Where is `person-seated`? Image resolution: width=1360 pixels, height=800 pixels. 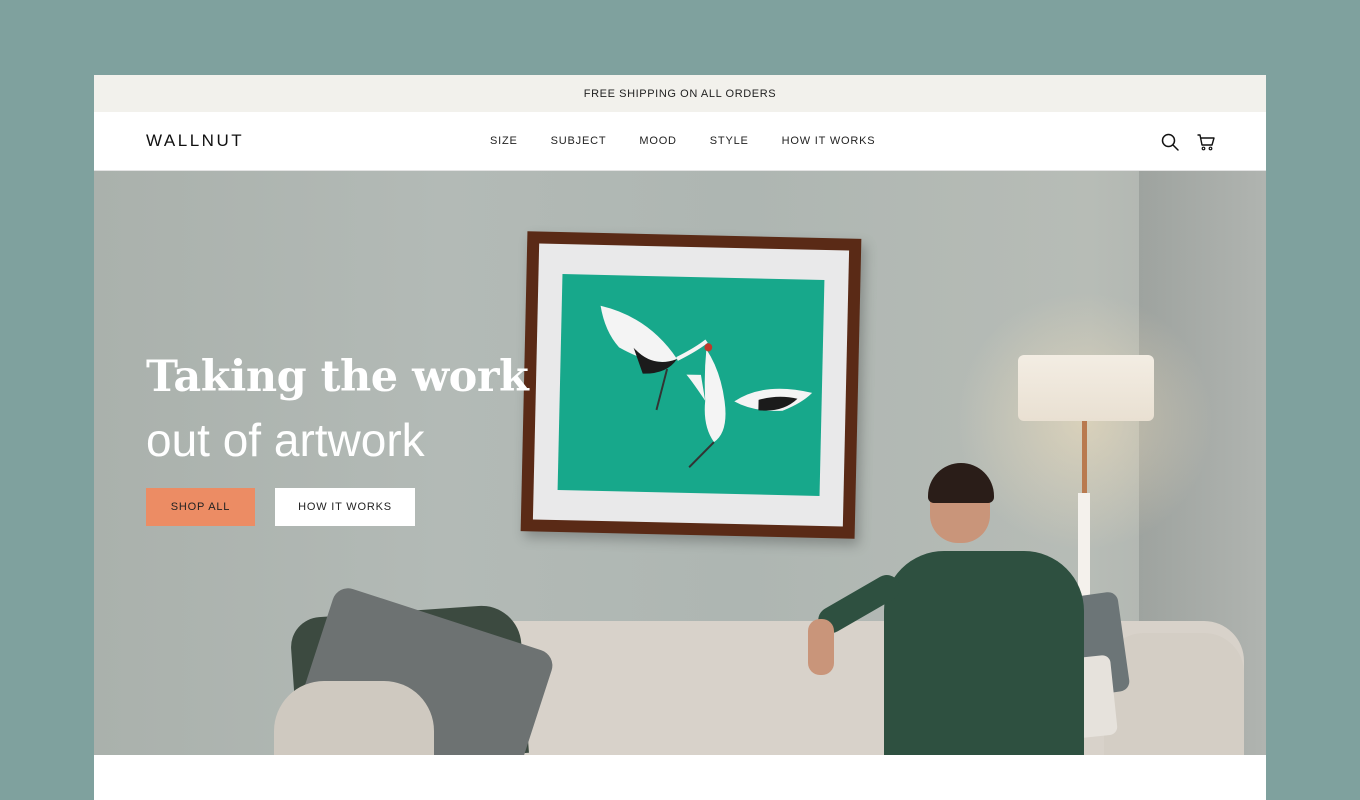 person-seated is located at coordinates (984, 653).